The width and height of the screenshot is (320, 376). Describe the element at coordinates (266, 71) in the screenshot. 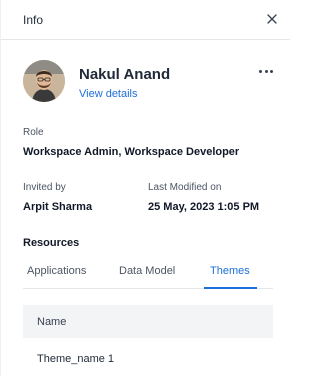

I see `more-options-button` at that location.